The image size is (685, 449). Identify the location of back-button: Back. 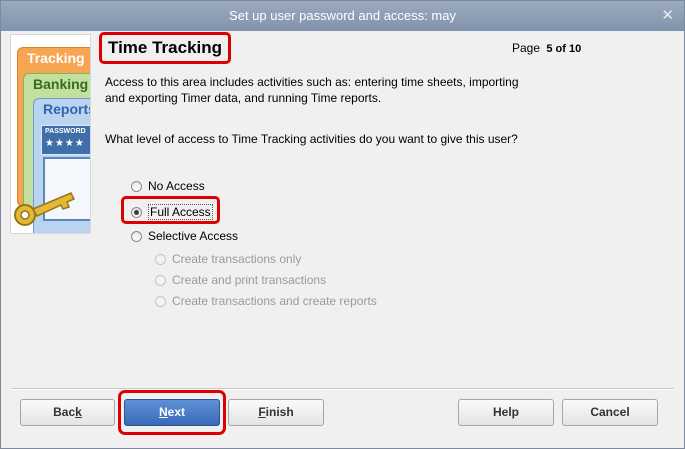
(67, 412).